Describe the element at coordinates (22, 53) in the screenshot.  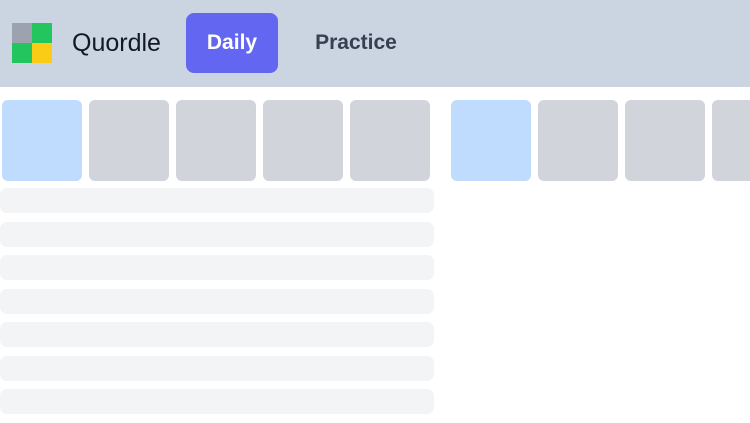
I see `logo-square-green-bottom` at that location.